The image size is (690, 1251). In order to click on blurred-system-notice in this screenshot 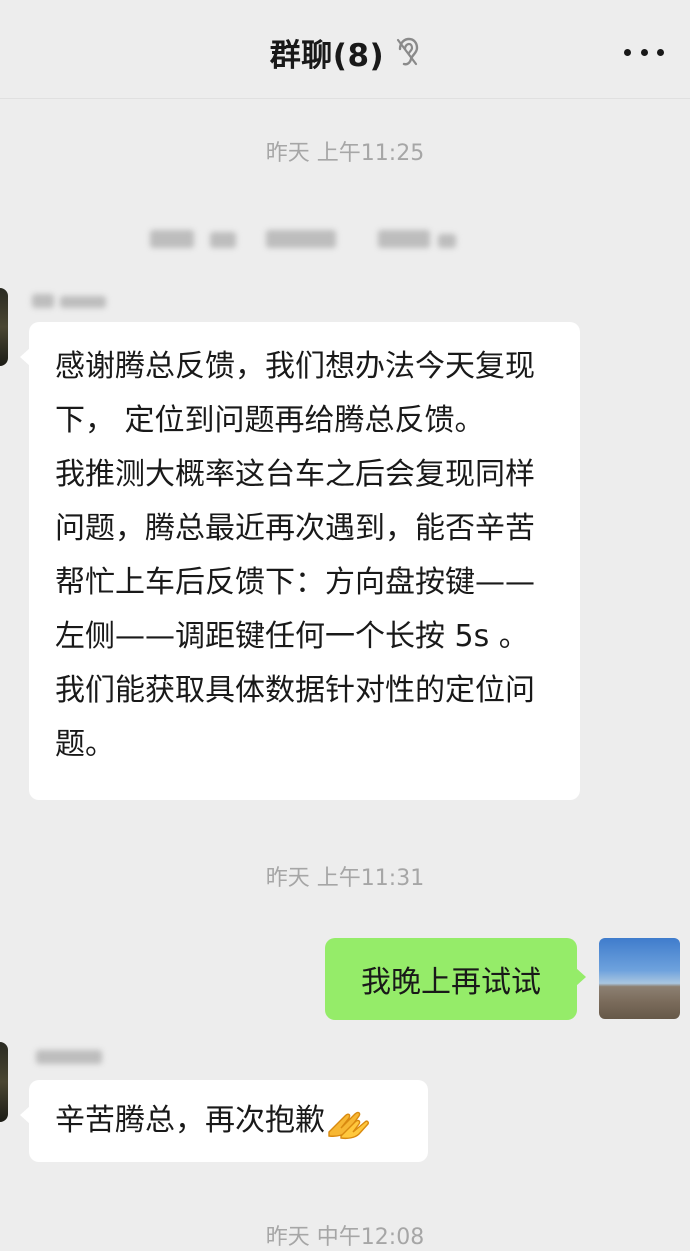, I will do `click(304, 239)`.